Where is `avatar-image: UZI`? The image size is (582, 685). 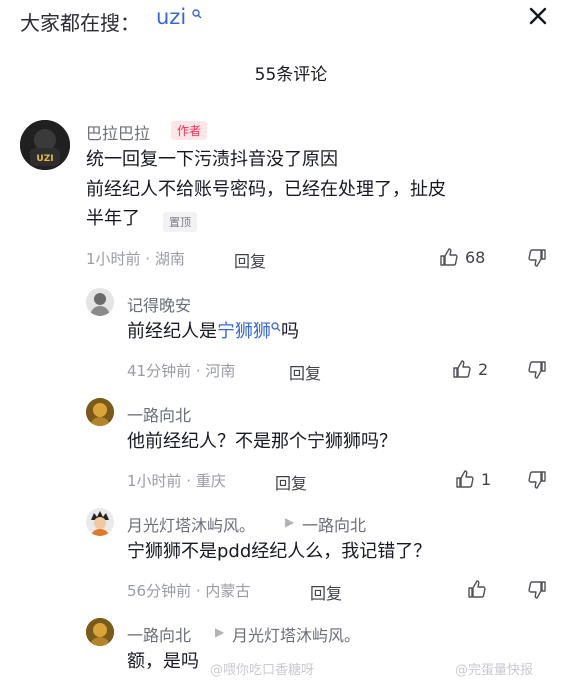 avatar-image: UZI is located at coordinates (45, 145).